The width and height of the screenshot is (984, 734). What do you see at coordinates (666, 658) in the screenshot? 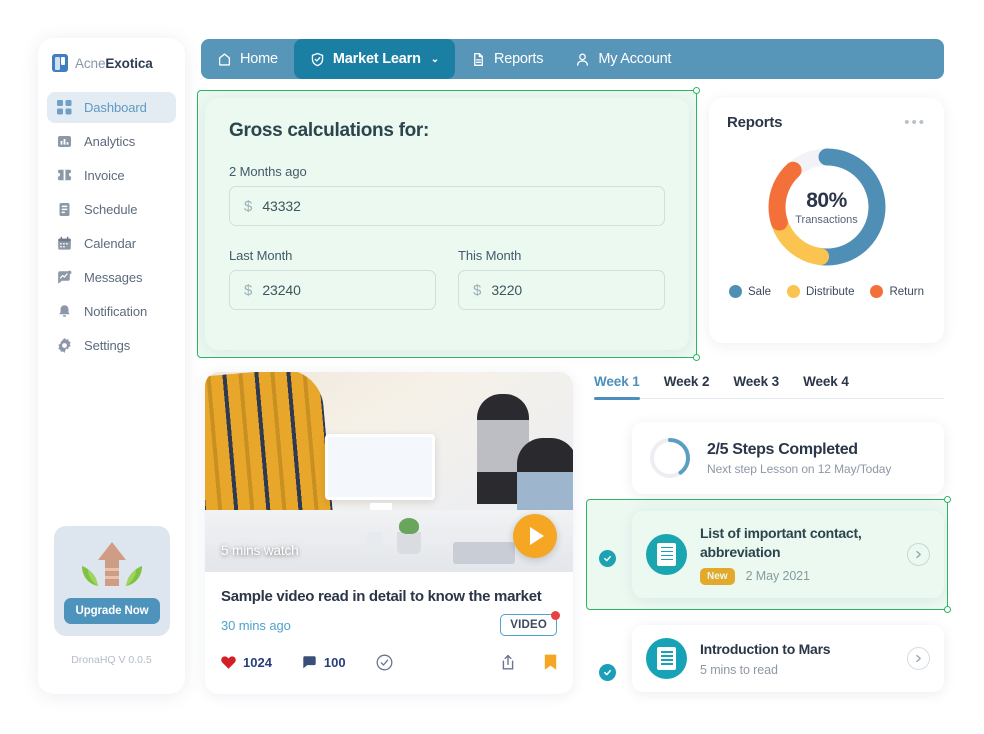
I see `document-circle-icon` at bounding box center [666, 658].